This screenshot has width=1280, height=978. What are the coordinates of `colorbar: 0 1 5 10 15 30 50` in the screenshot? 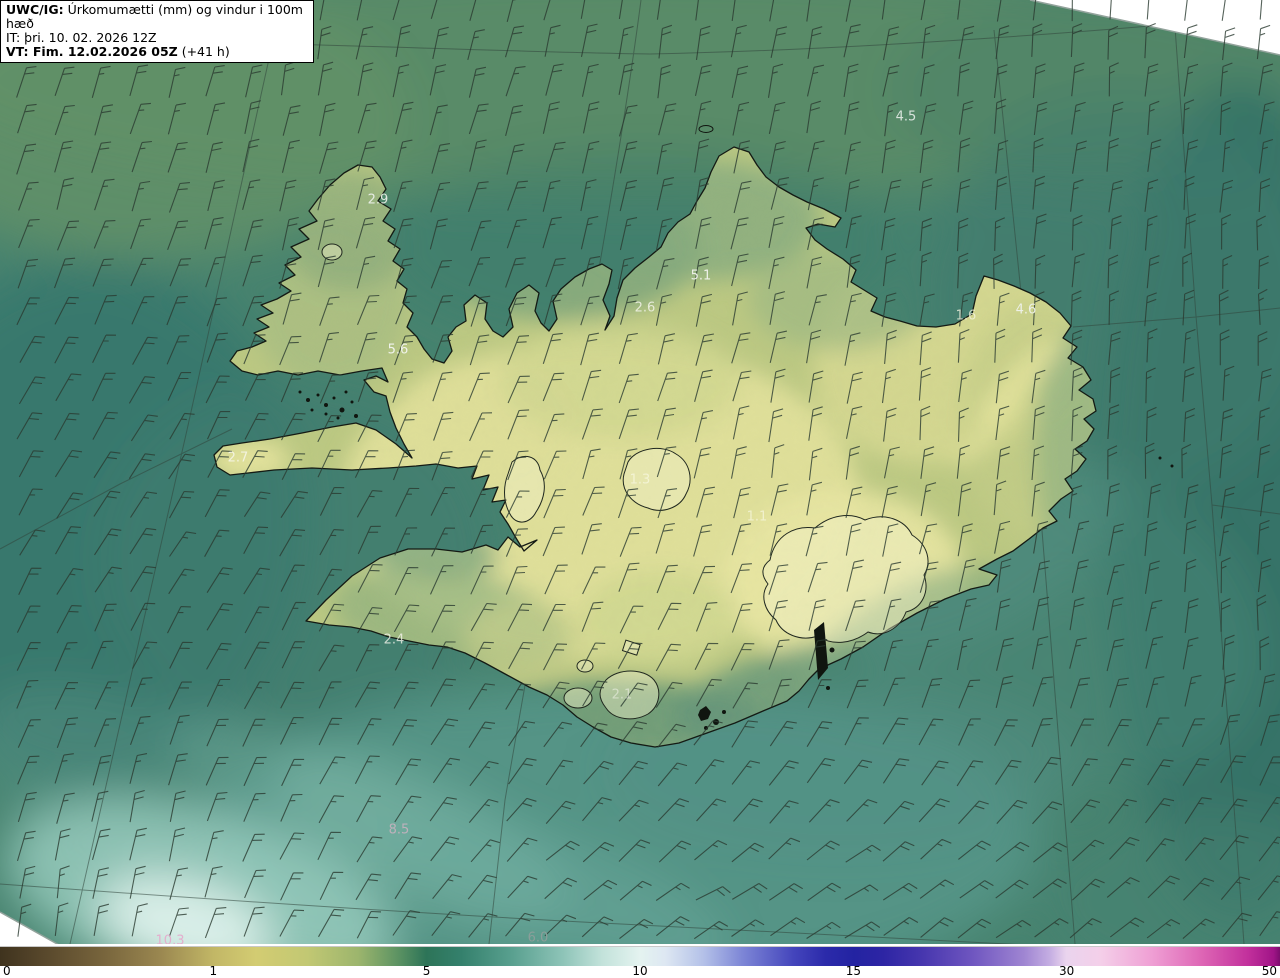 It's located at (640, 961).